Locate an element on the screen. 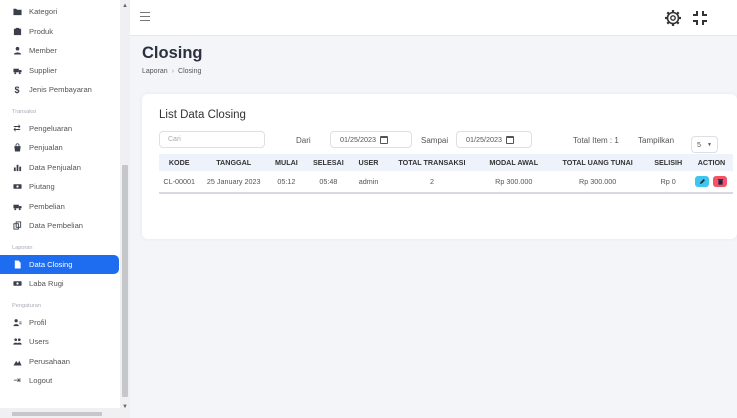  sidebar-item-label: Member is located at coordinates (43, 51).